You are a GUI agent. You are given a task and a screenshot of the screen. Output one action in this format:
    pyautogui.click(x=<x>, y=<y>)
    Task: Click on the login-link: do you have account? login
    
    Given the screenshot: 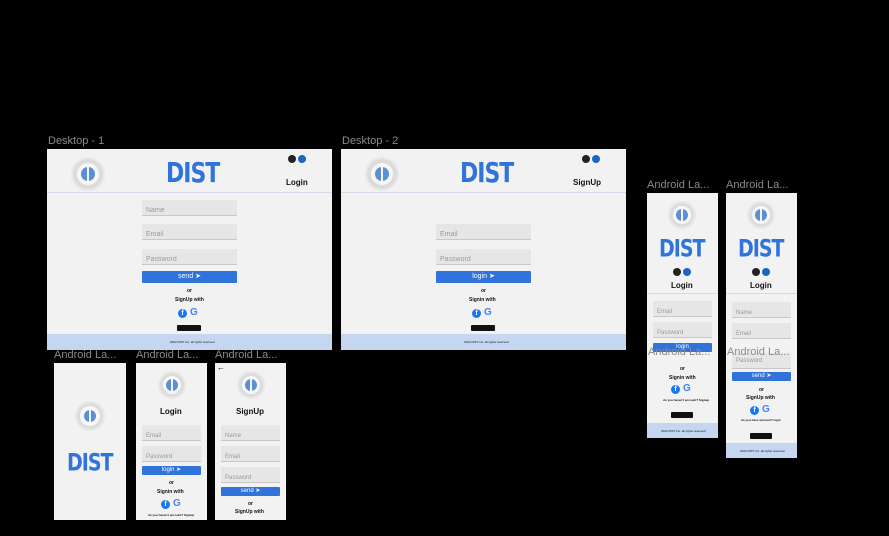 What is the action you would take?
    pyautogui.click(x=761, y=420)
    